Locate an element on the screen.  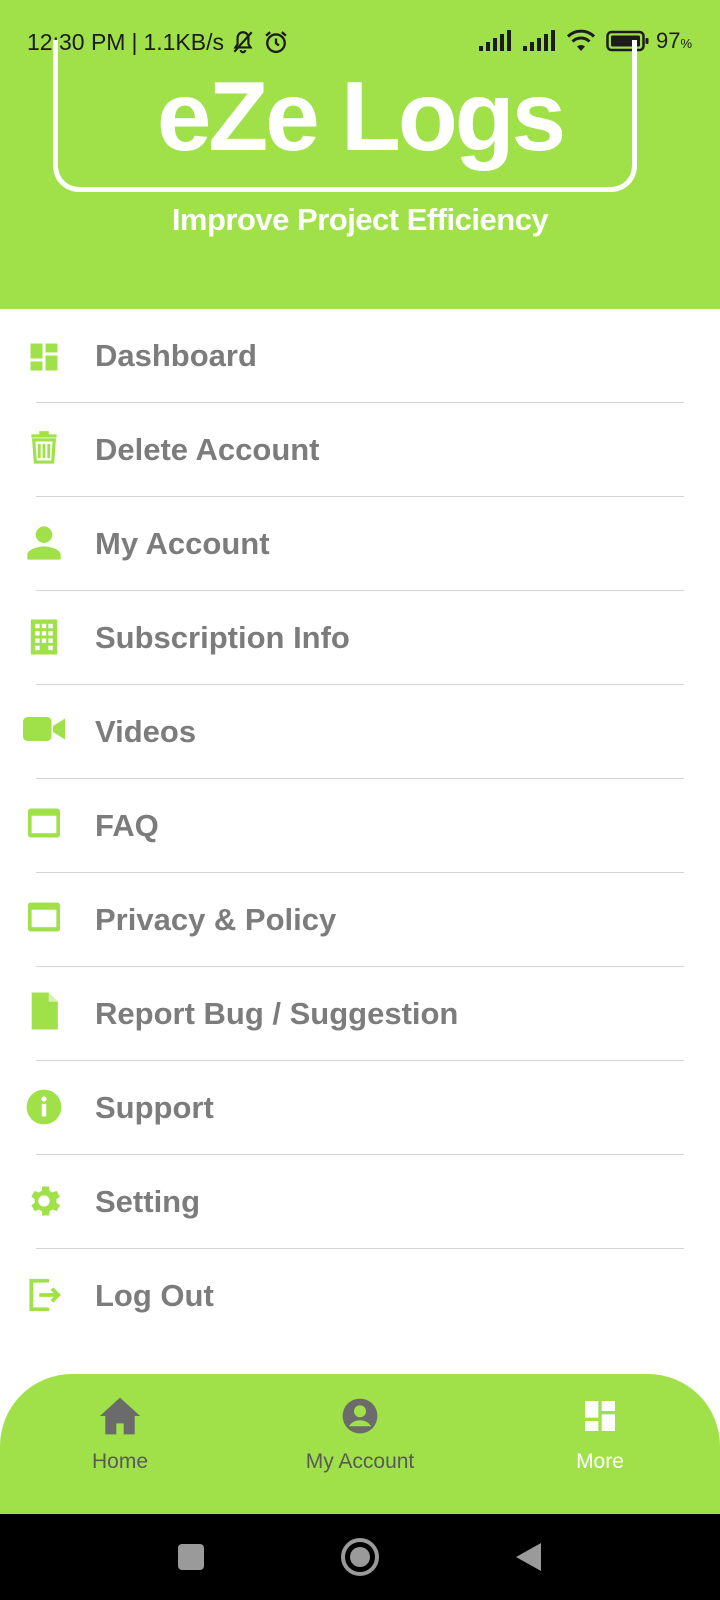
home-system-button is located at coordinates (360, 1557).